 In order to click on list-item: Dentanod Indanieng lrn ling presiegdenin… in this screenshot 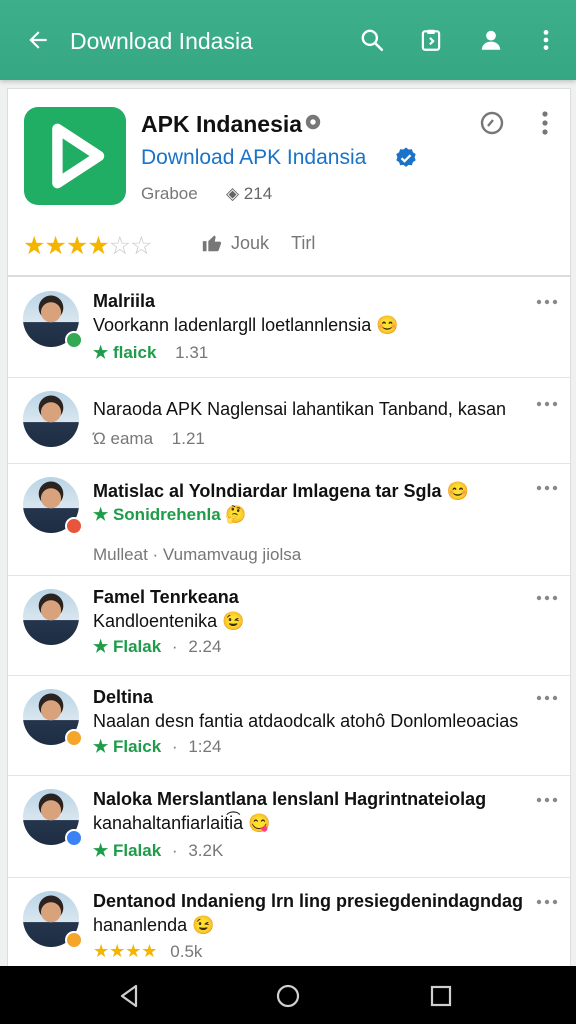, I will do `click(289, 923)`.